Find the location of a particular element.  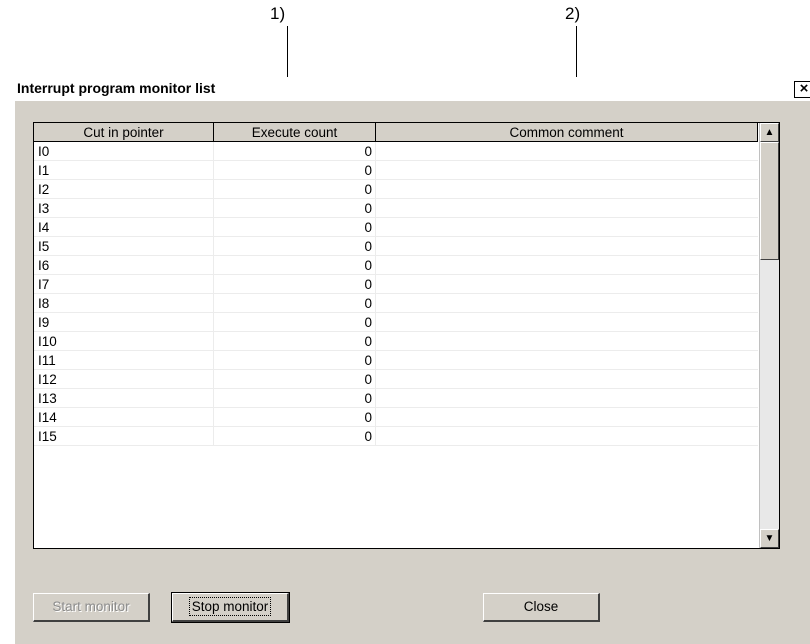

pointer-cell: I13 is located at coordinates (124, 398).